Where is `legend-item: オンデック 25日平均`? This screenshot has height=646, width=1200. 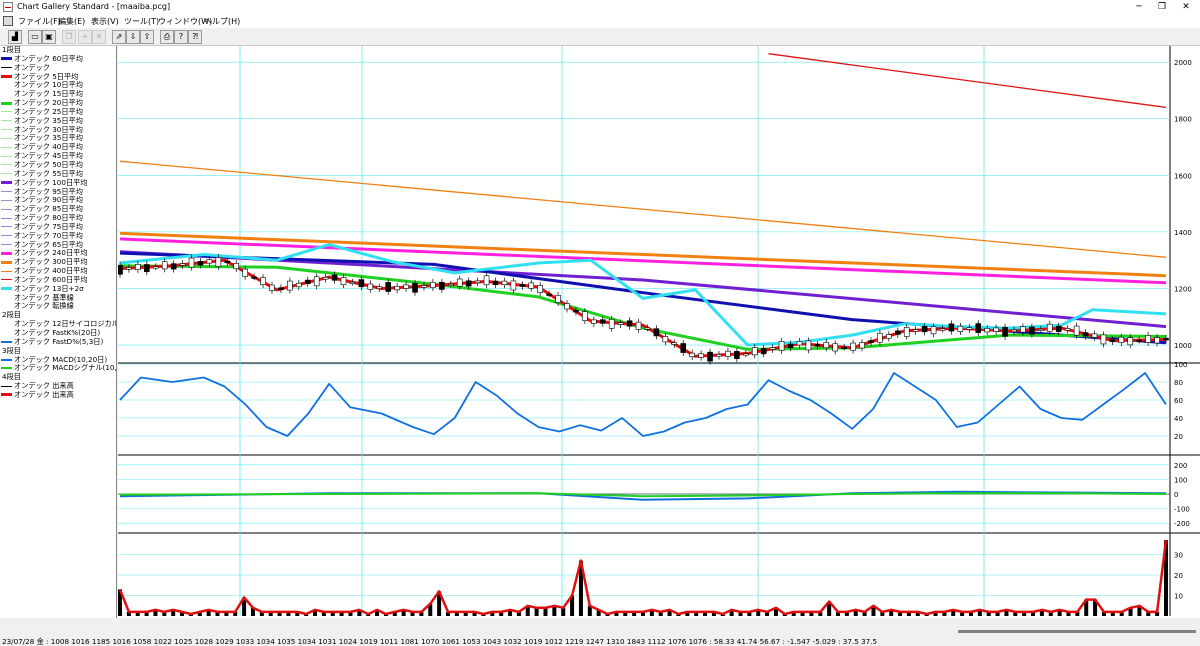 legend-item: オンデック 25日平均 is located at coordinates (58, 112).